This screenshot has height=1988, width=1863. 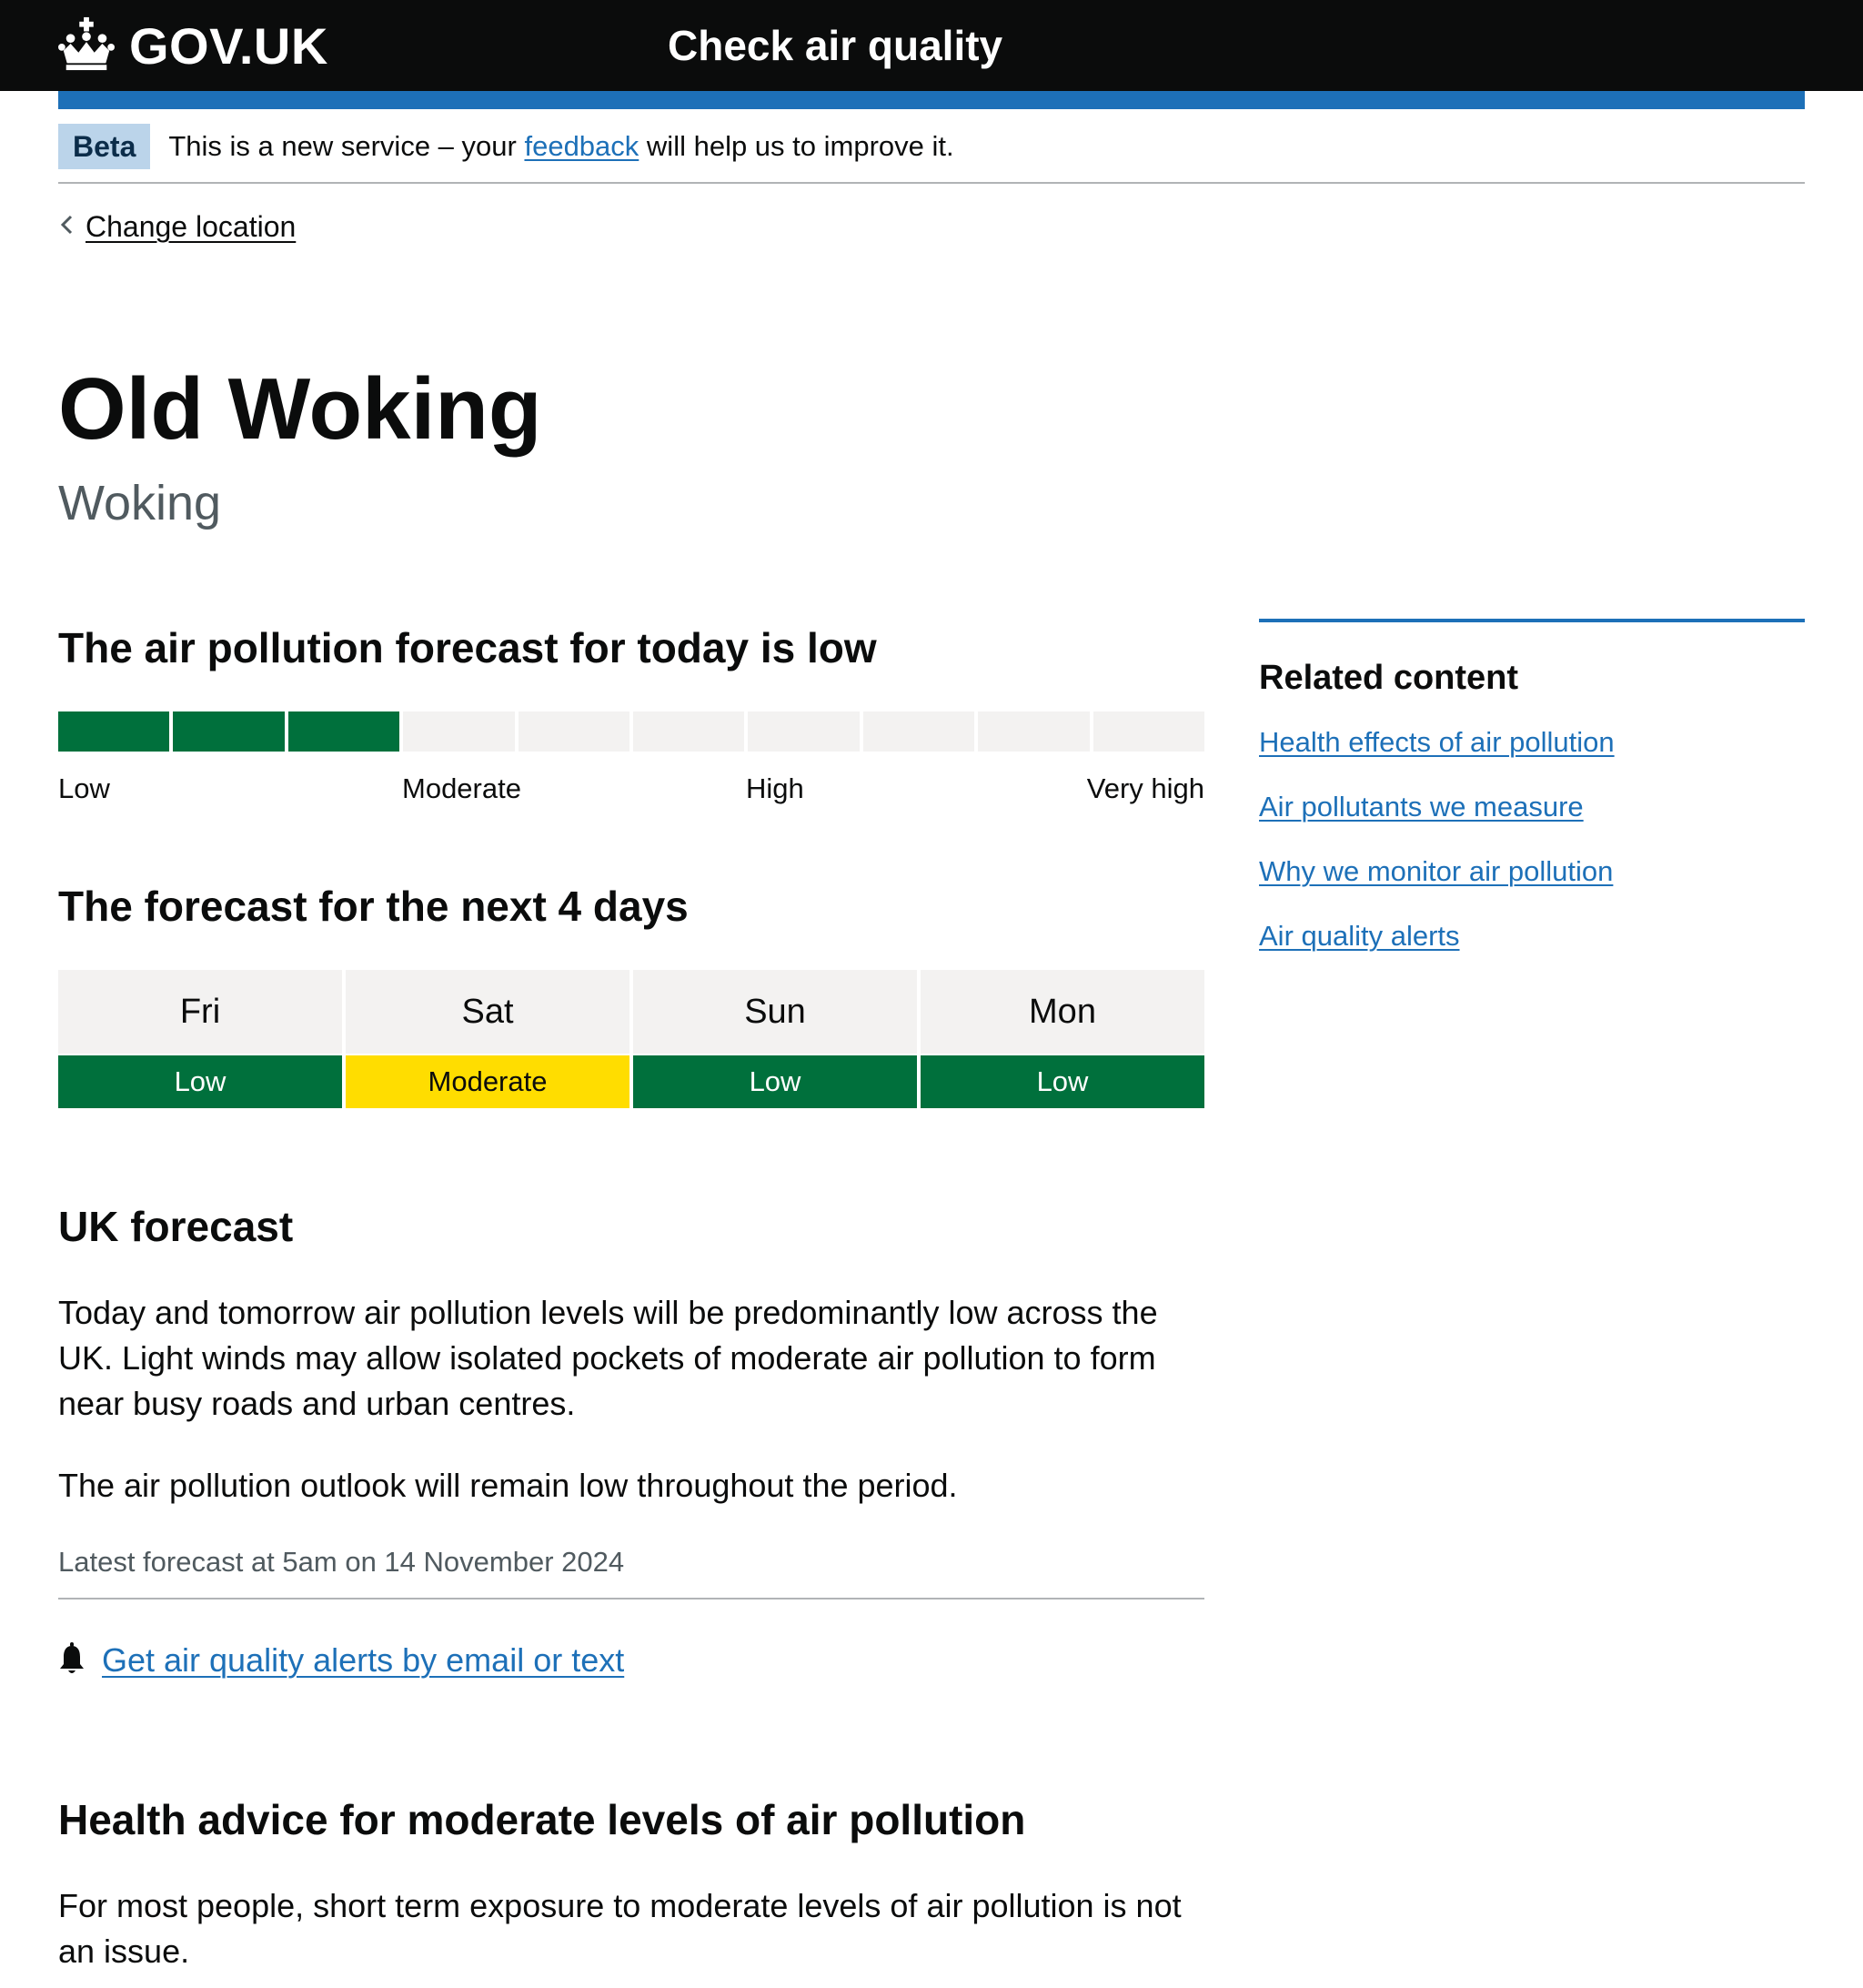 I want to click on site-header: GOV.UK Check air quality, so click(x=931, y=45).